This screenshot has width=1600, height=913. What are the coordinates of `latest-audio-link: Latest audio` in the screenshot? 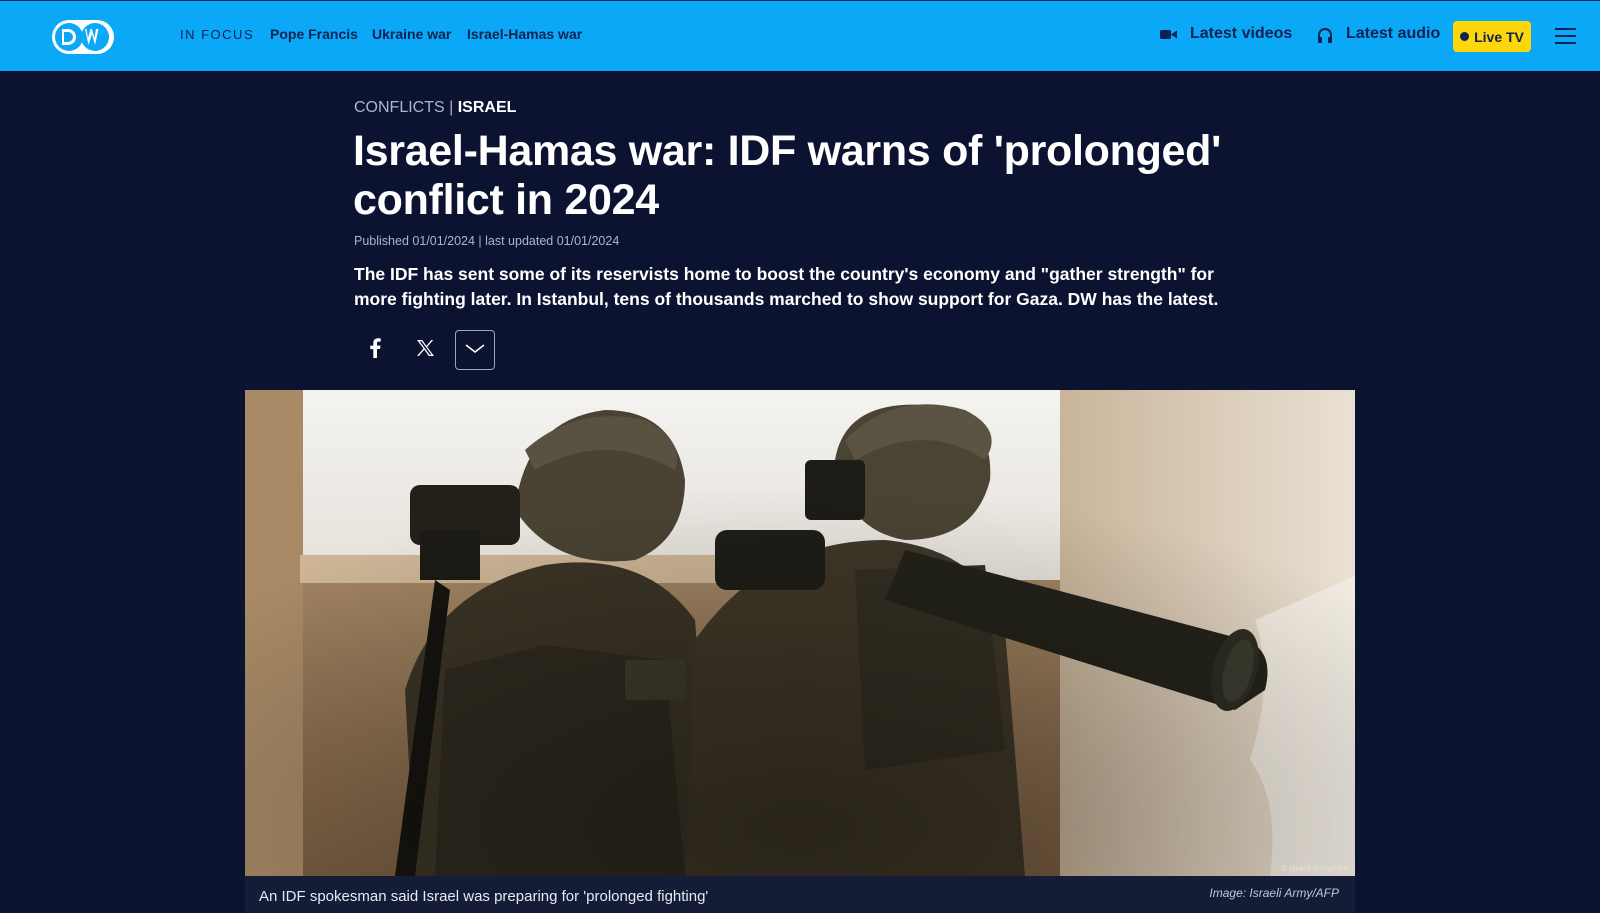 It's located at (1393, 34).